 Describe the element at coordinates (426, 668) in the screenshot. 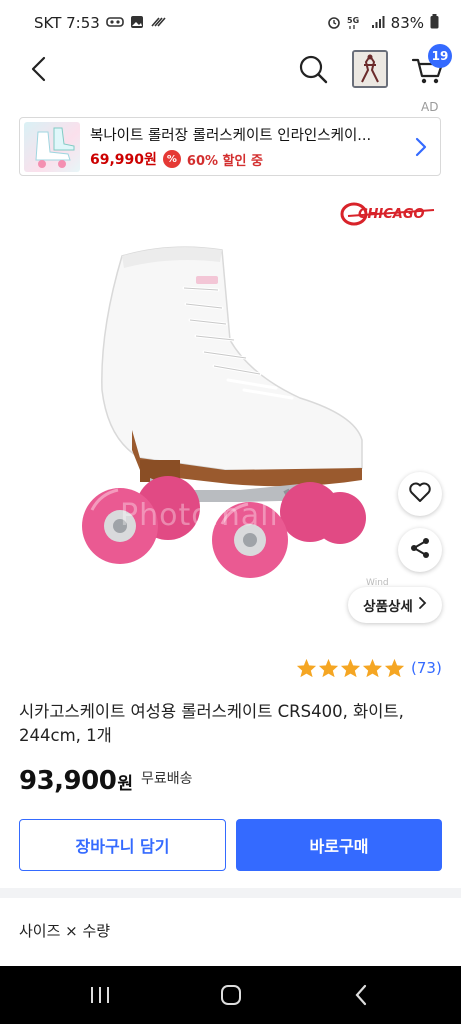

I see `rating-count: (73)` at that location.